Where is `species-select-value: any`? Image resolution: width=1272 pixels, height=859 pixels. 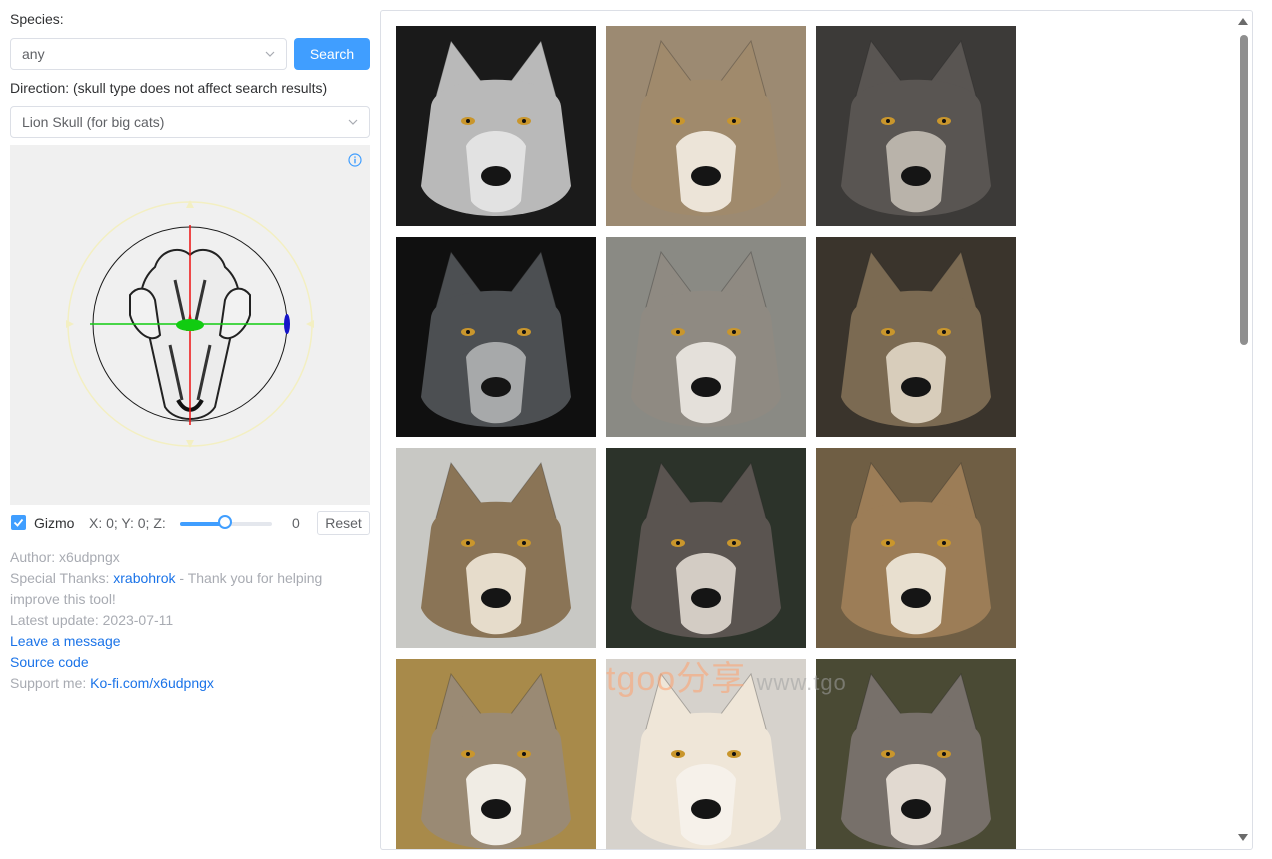
species-select-value: any is located at coordinates (33, 54).